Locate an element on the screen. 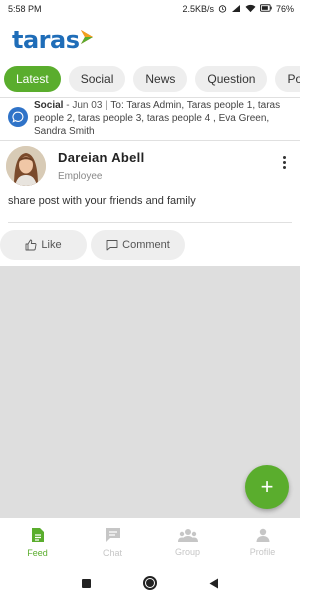  app-bar: taras is located at coordinates (150, 40).